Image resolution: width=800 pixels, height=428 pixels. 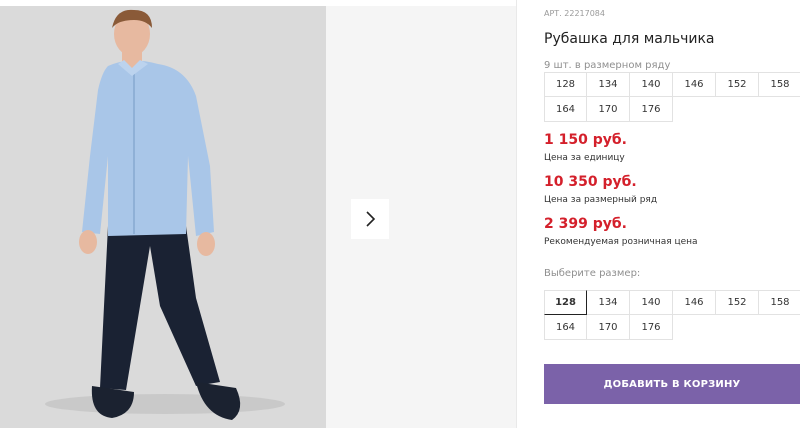 What do you see at coordinates (651, 327) in the screenshot?
I see `size-option-176: 176` at bounding box center [651, 327].